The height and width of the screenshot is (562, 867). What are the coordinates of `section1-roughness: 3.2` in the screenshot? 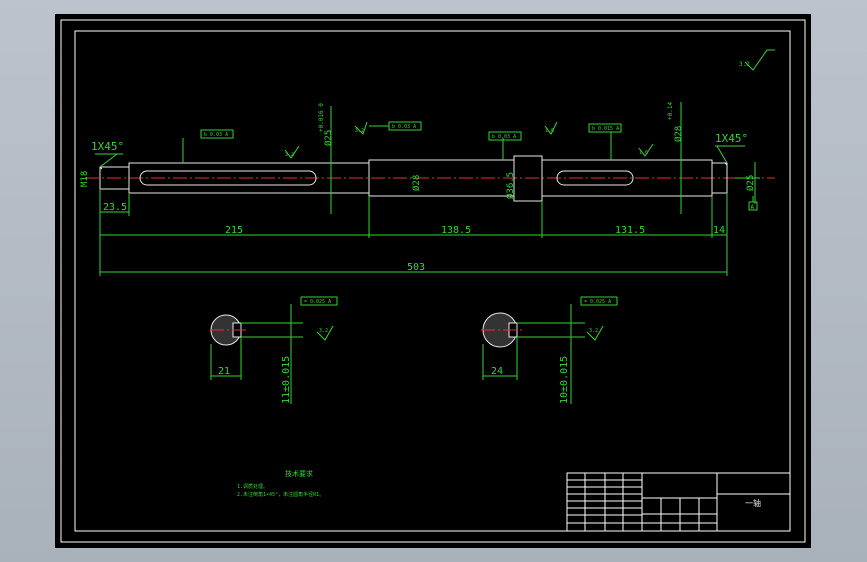 It's located at (323, 331).